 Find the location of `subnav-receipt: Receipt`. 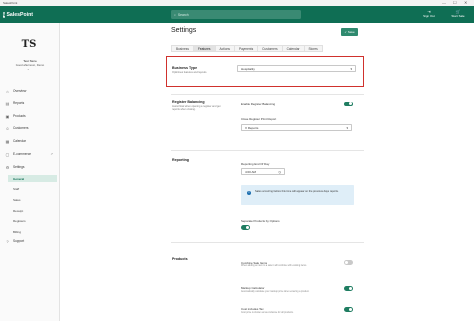

subnav-receipt: Receipt is located at coordinates (32, 210).